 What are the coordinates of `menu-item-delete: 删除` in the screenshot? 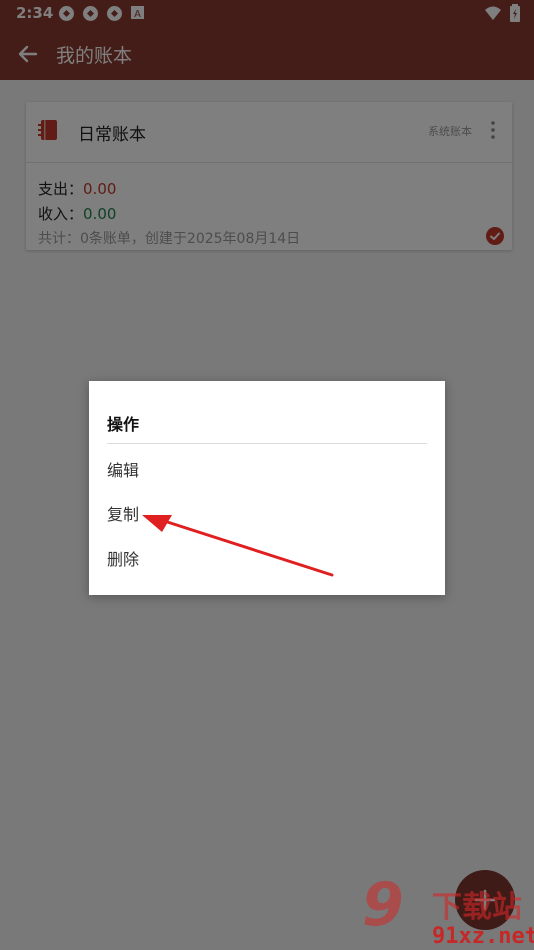 It's located at (123, 558).